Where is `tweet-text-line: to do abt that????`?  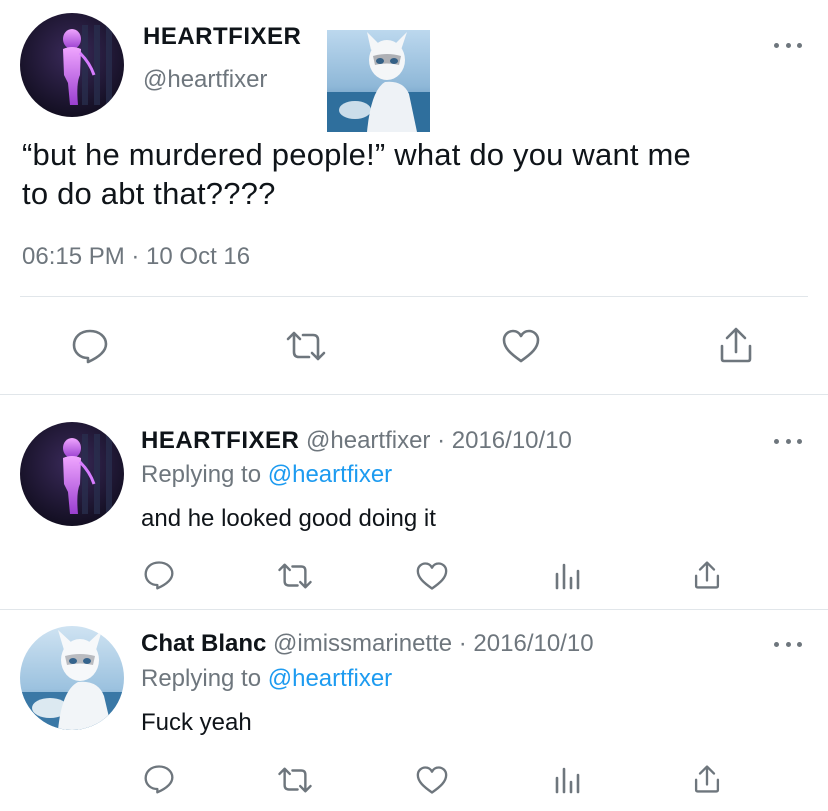 tweet-text-line: to do abt that???? is located at coordinates (149, 193).